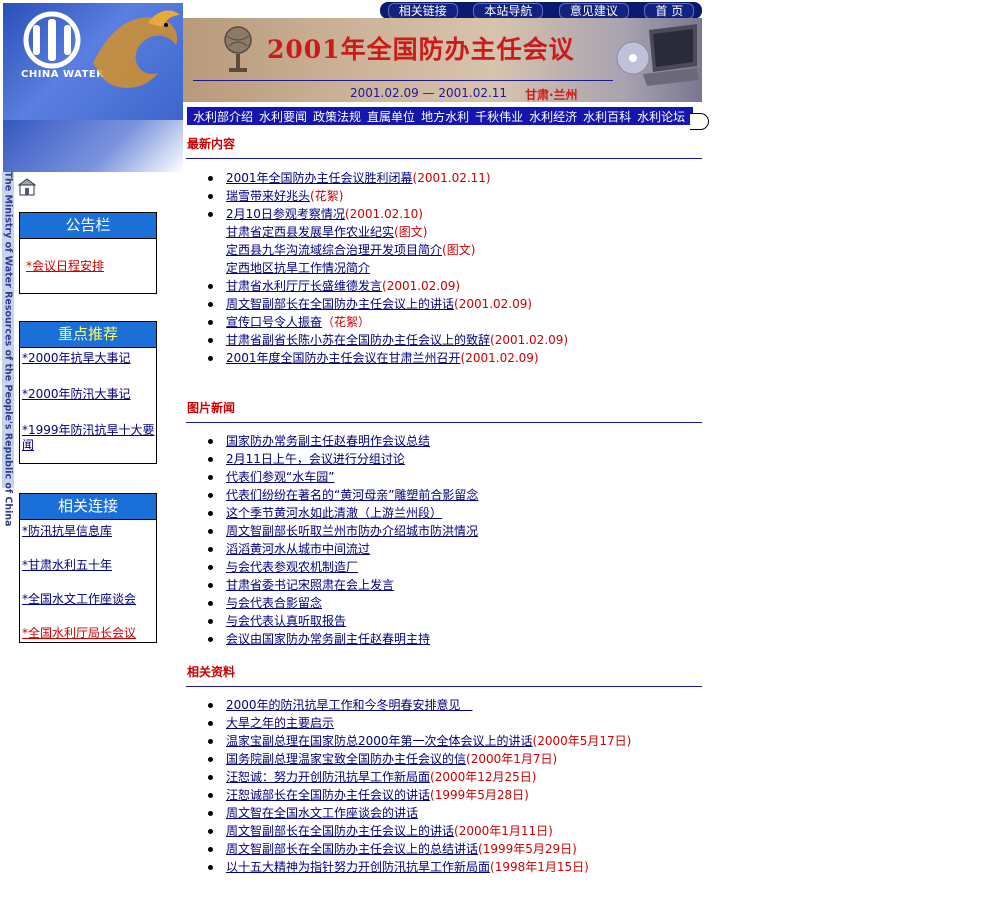 The width and height of the screenshot is (1003, 917). I want to click on news-link: 这个季节黄河水如此清澈（上游兰州段）, so click(334, 513).